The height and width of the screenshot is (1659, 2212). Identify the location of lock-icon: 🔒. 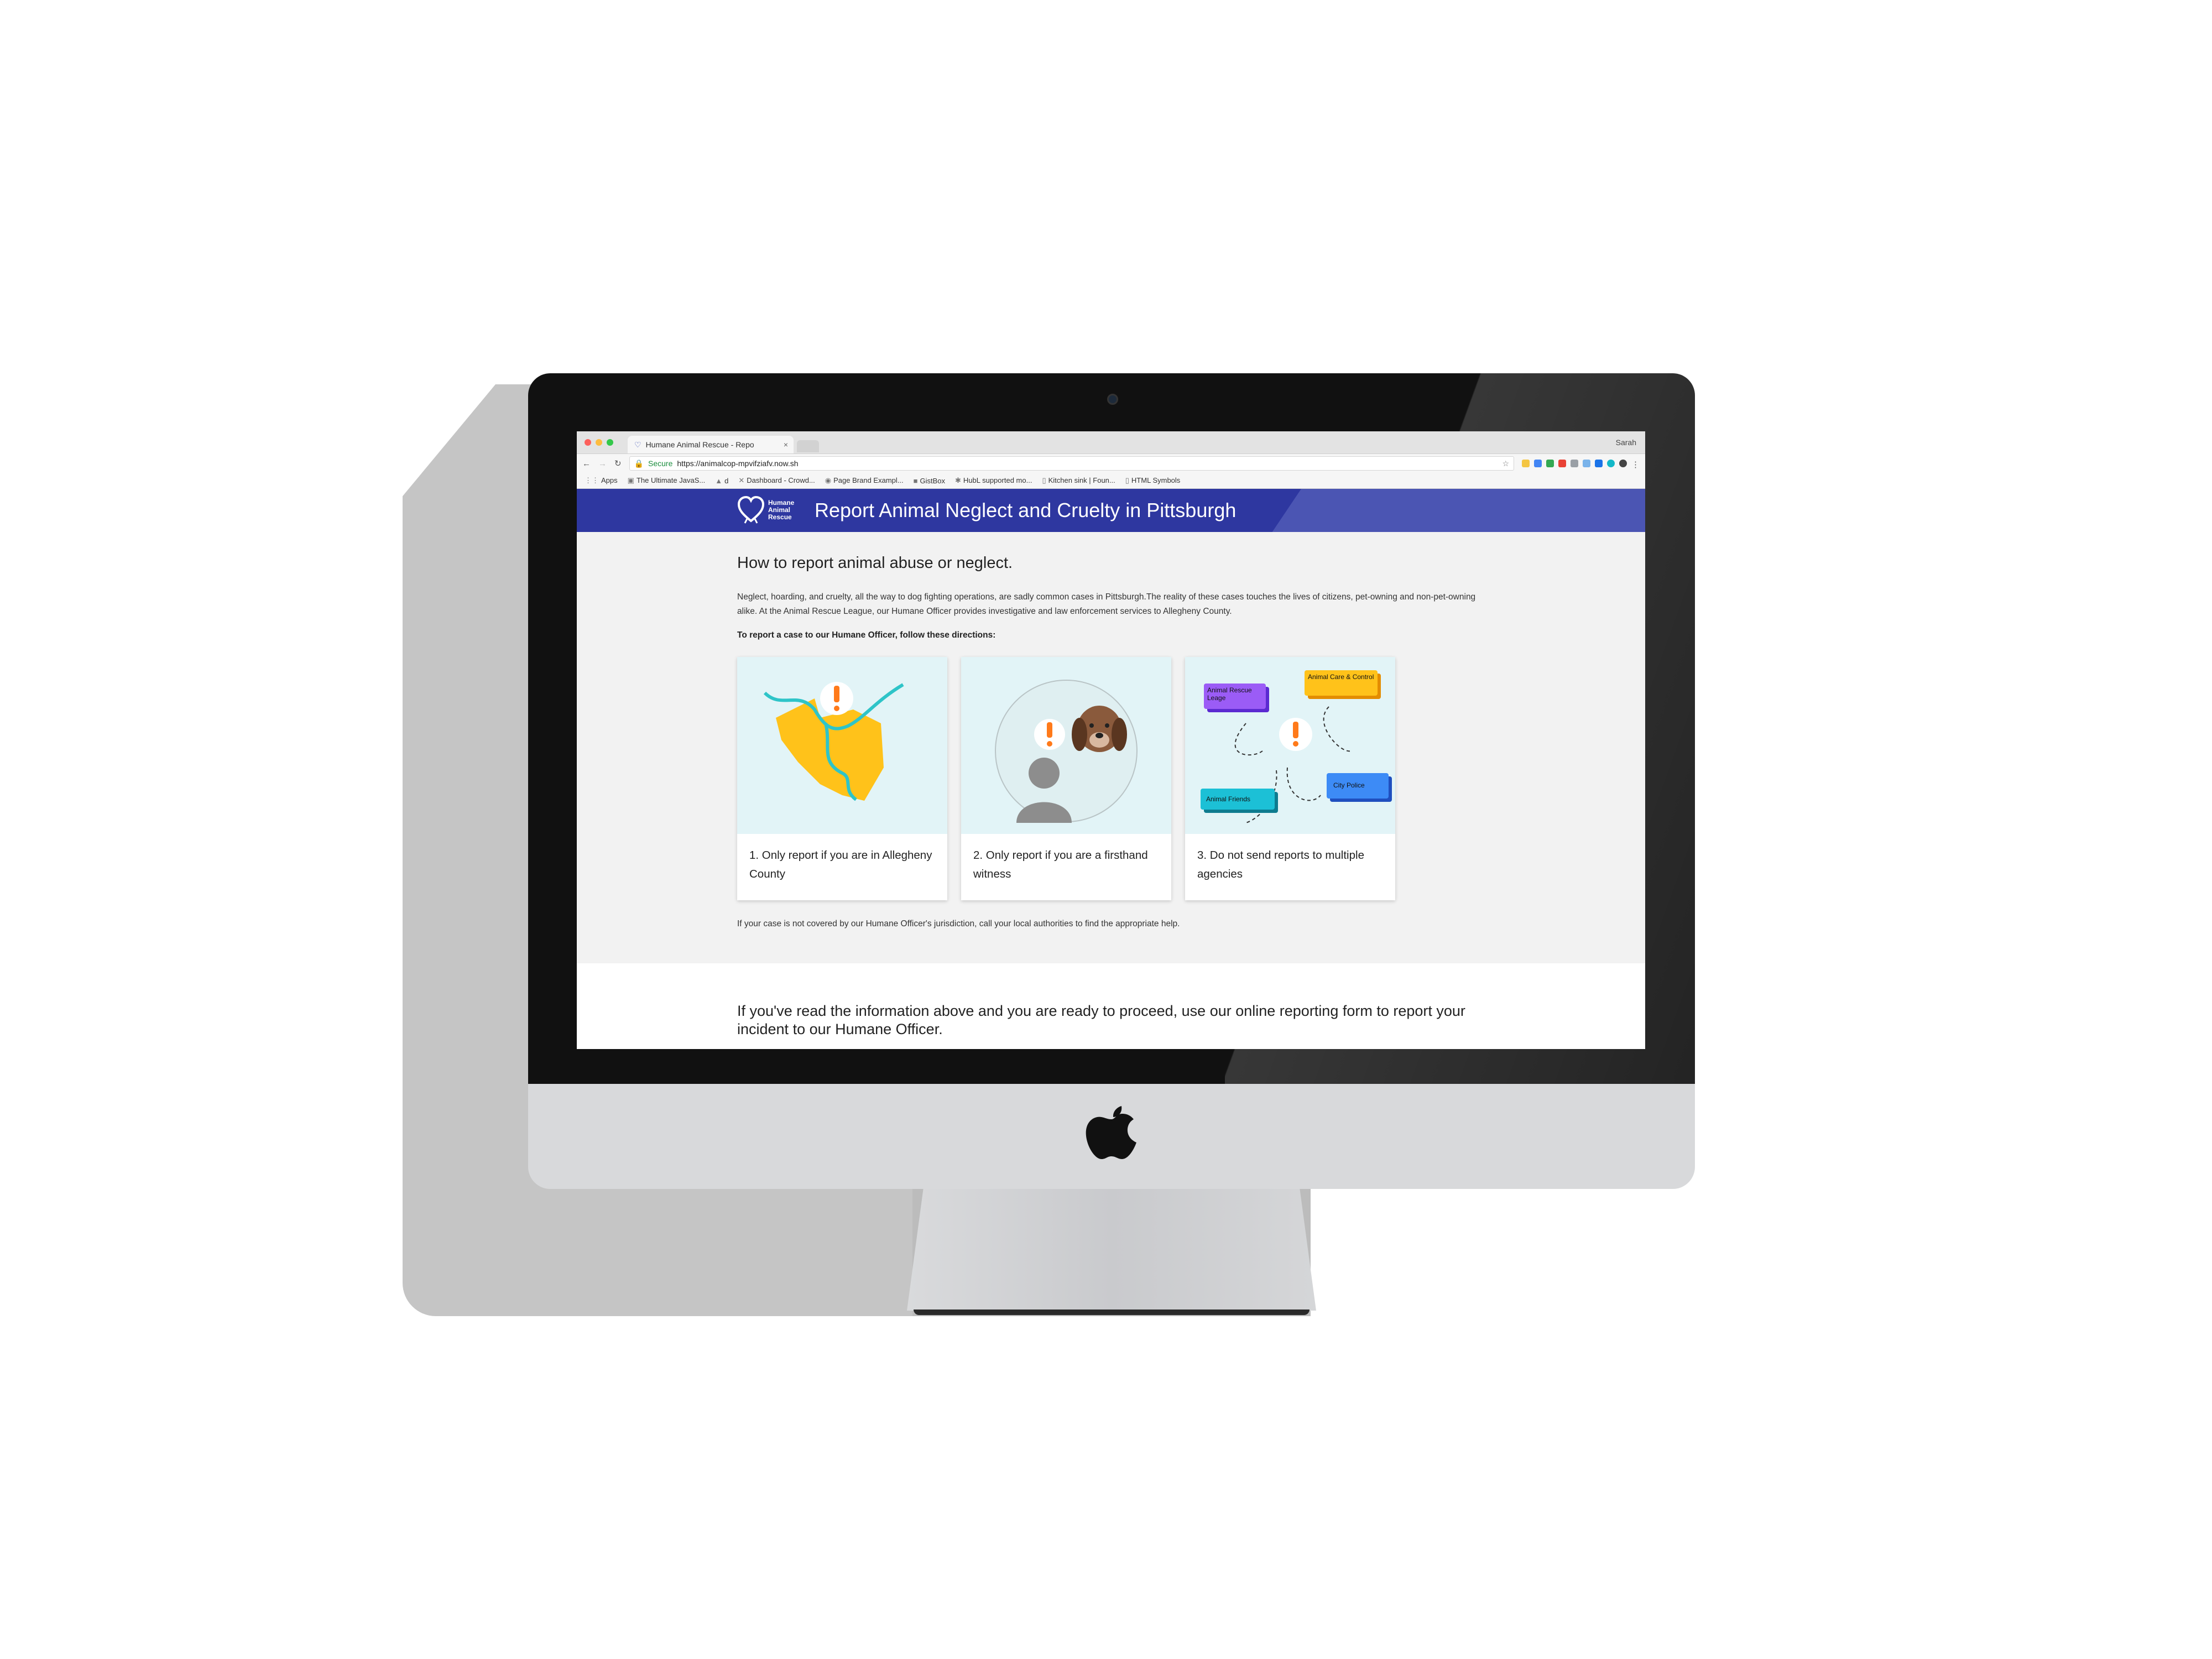
(639, 463).